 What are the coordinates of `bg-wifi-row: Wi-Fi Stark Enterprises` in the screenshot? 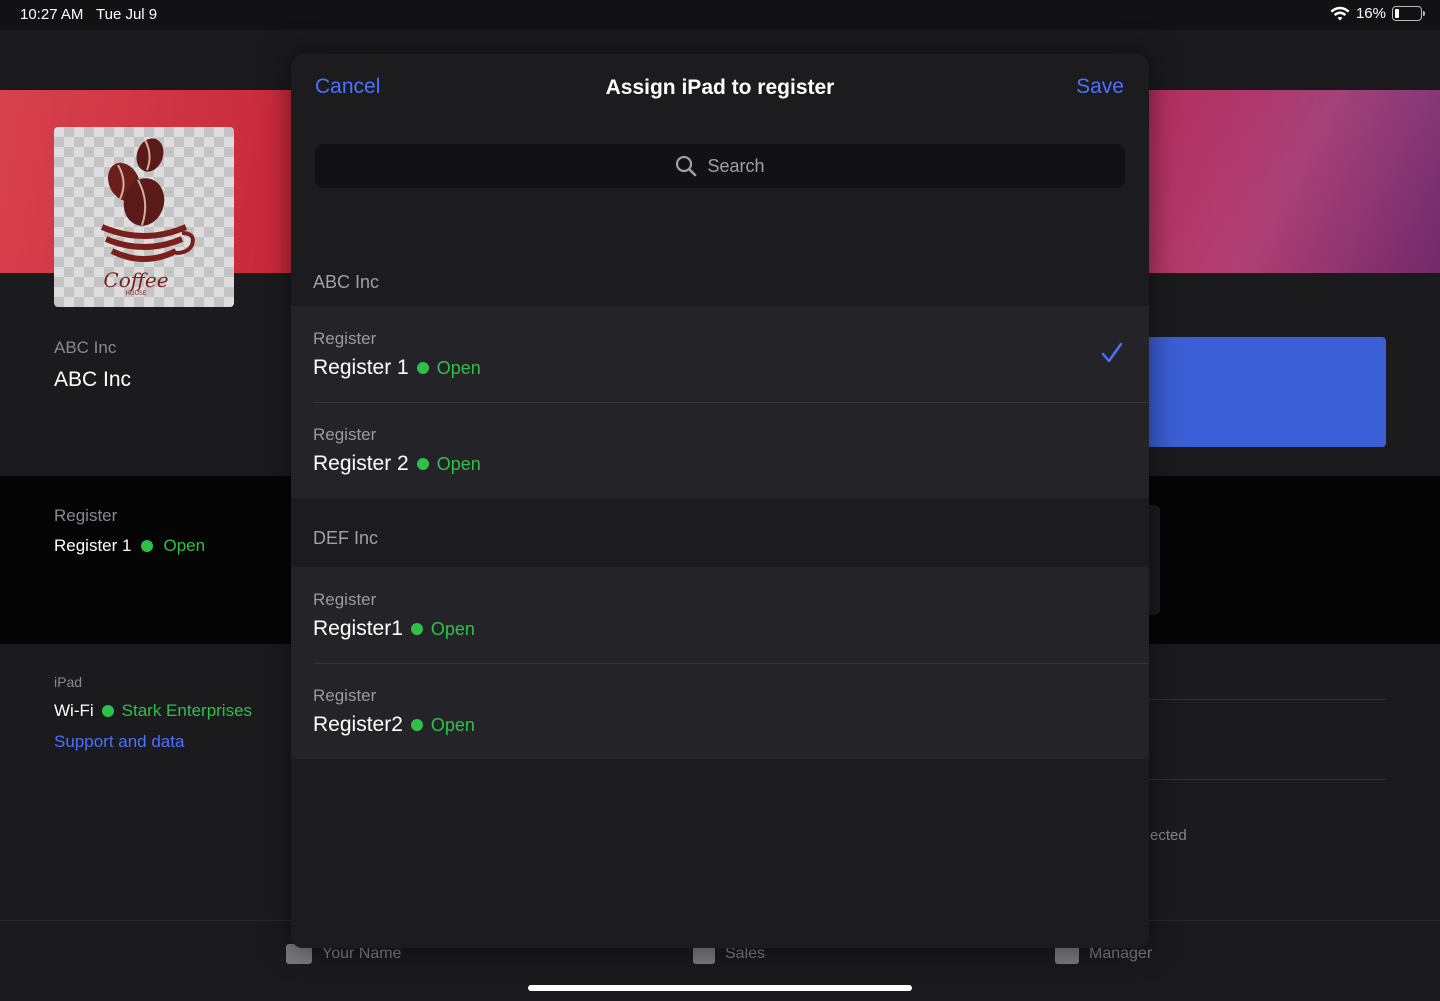 It's located at (153, 711).